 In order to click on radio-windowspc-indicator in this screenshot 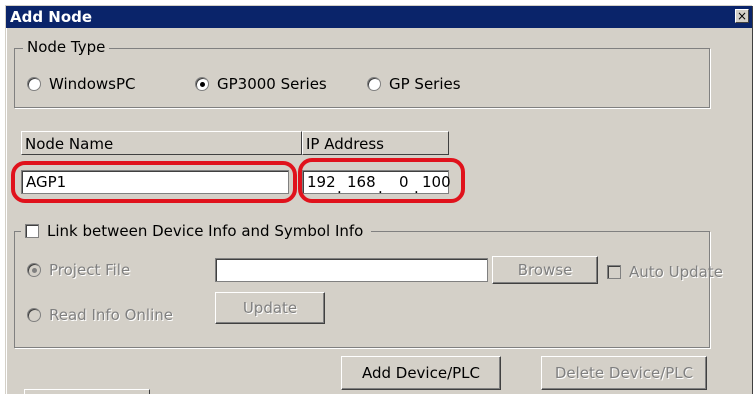, I will do `click(34, 83)`.